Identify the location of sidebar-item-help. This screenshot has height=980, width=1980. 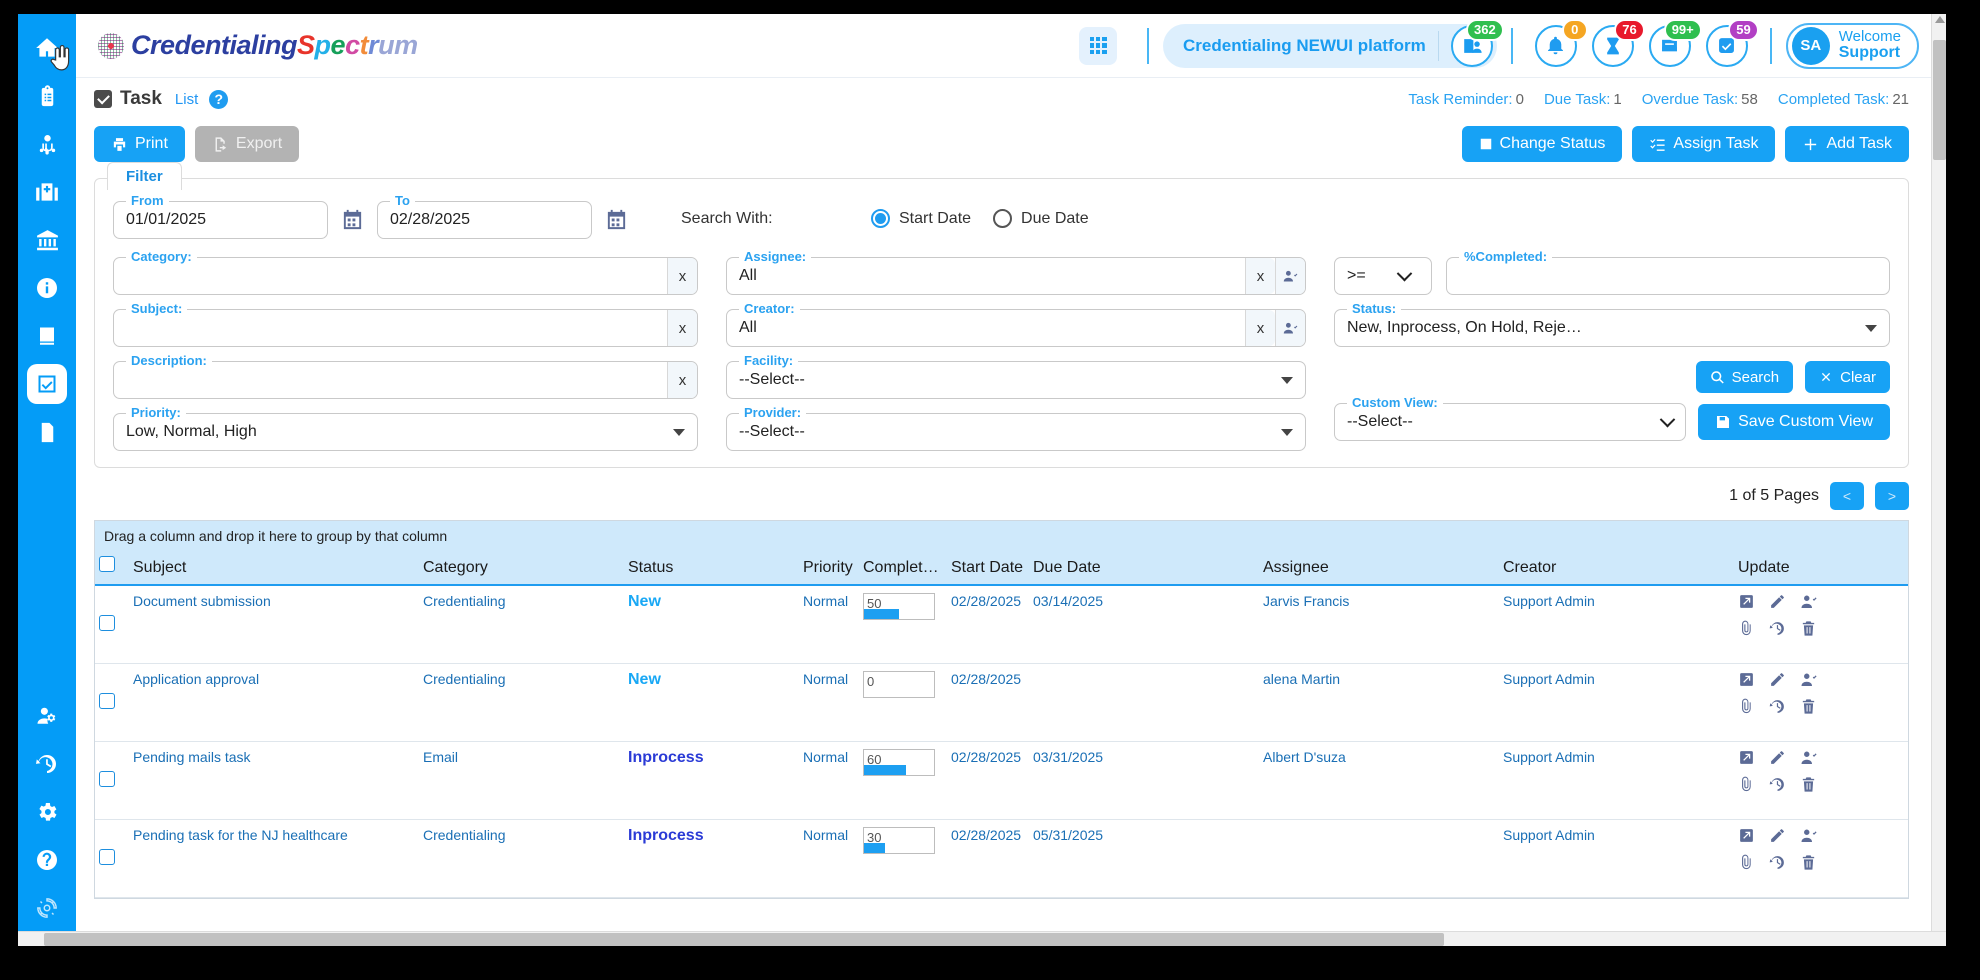
(47, 860).